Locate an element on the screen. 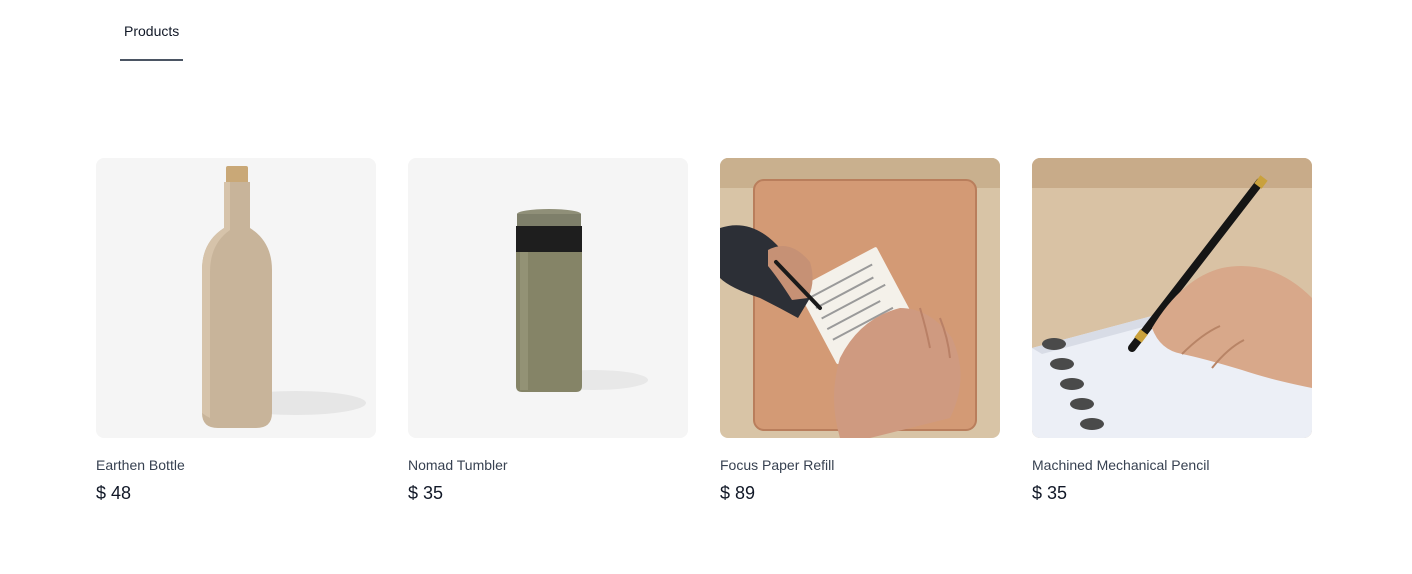 This screenshot has height=574, width=1412. pencil-image is located at coordinates (1172, 298).